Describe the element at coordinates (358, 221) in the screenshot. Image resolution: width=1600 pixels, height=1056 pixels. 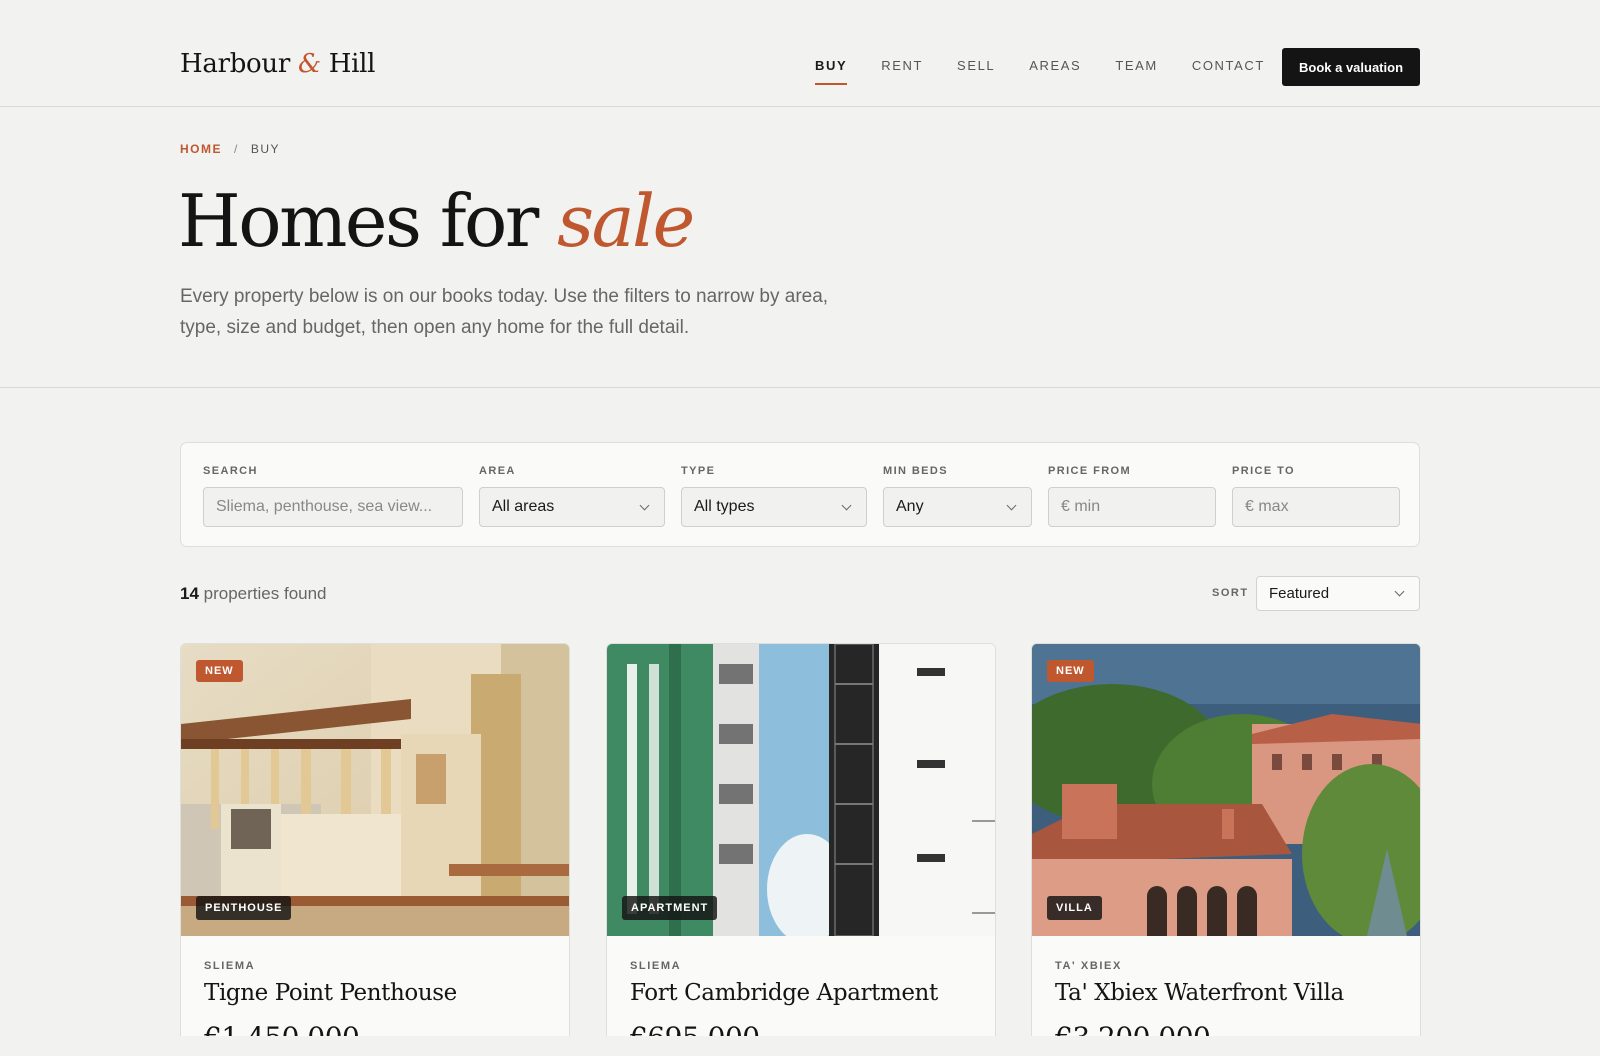
I see `page-title-plain: Homes for` at that location.